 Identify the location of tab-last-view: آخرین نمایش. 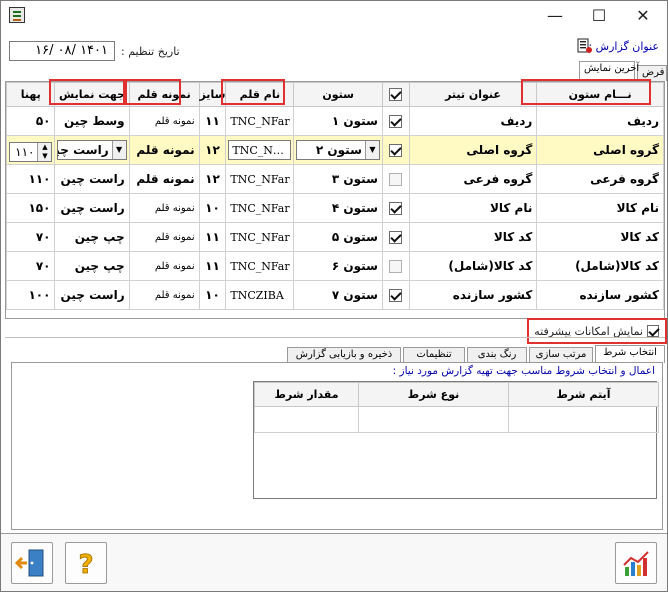
(609, 71).